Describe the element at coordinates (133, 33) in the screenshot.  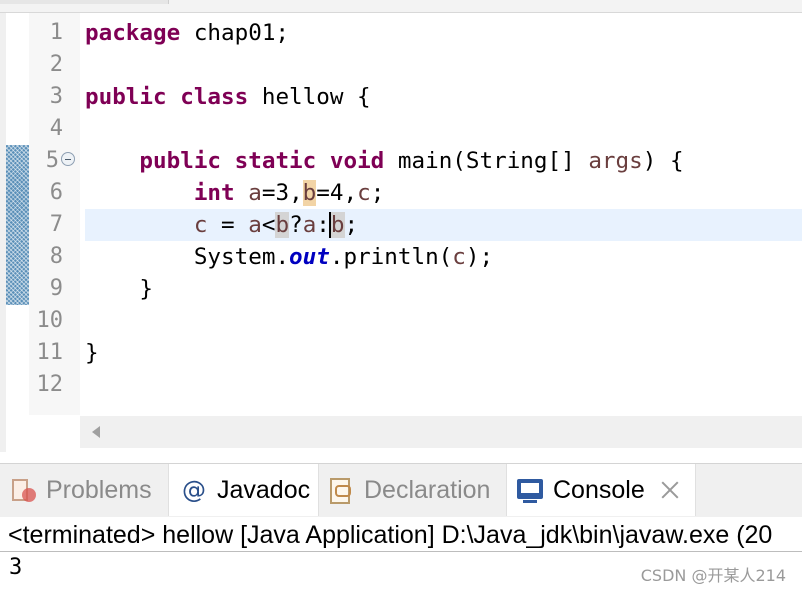
I see `keyword: package` at that location.